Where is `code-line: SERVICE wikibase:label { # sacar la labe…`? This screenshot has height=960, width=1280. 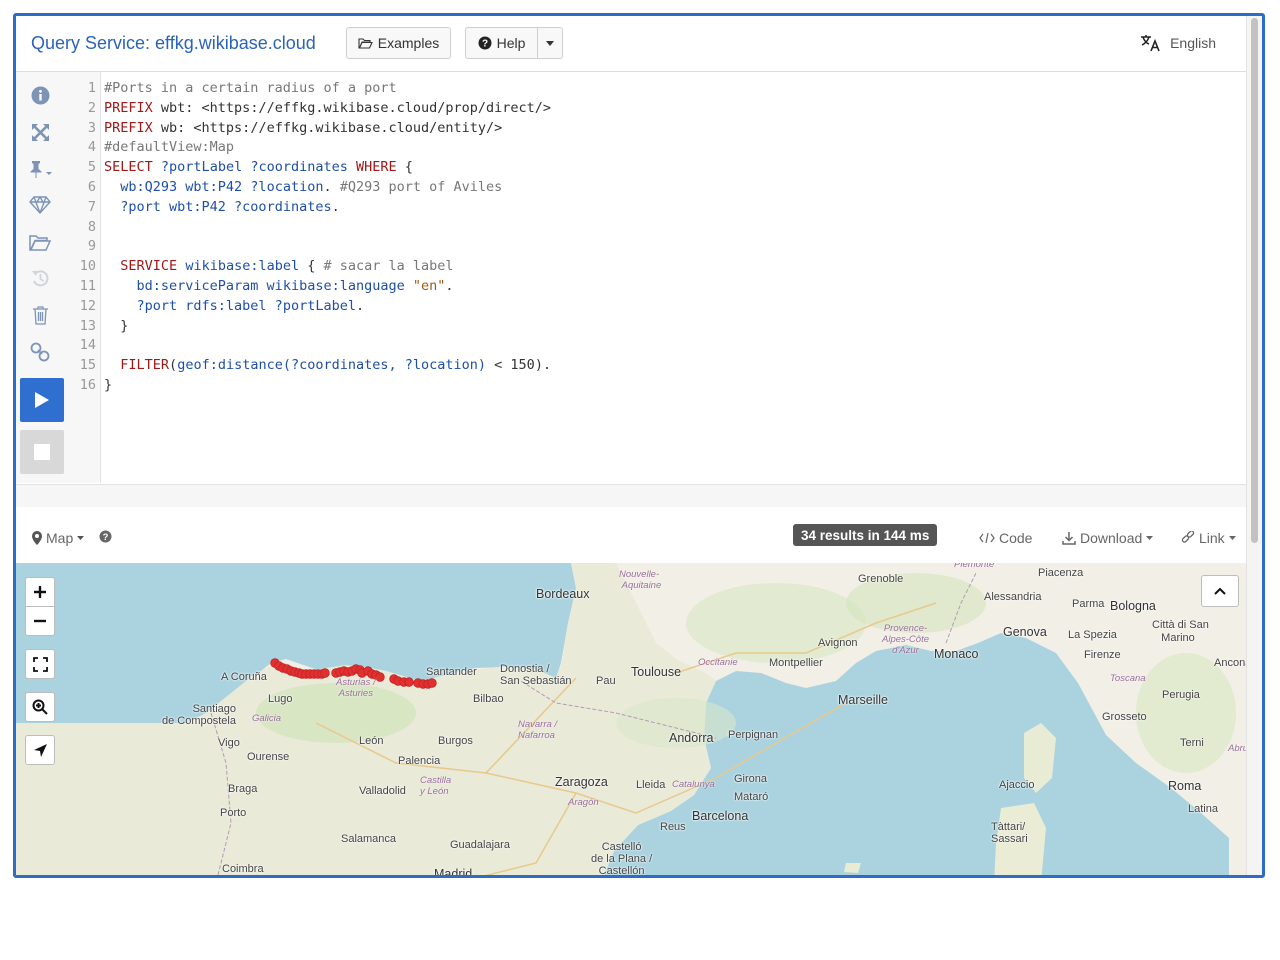
code-line: SERVICE wikibase:label { # sacar la labe… is located at coordinates (278, 267).